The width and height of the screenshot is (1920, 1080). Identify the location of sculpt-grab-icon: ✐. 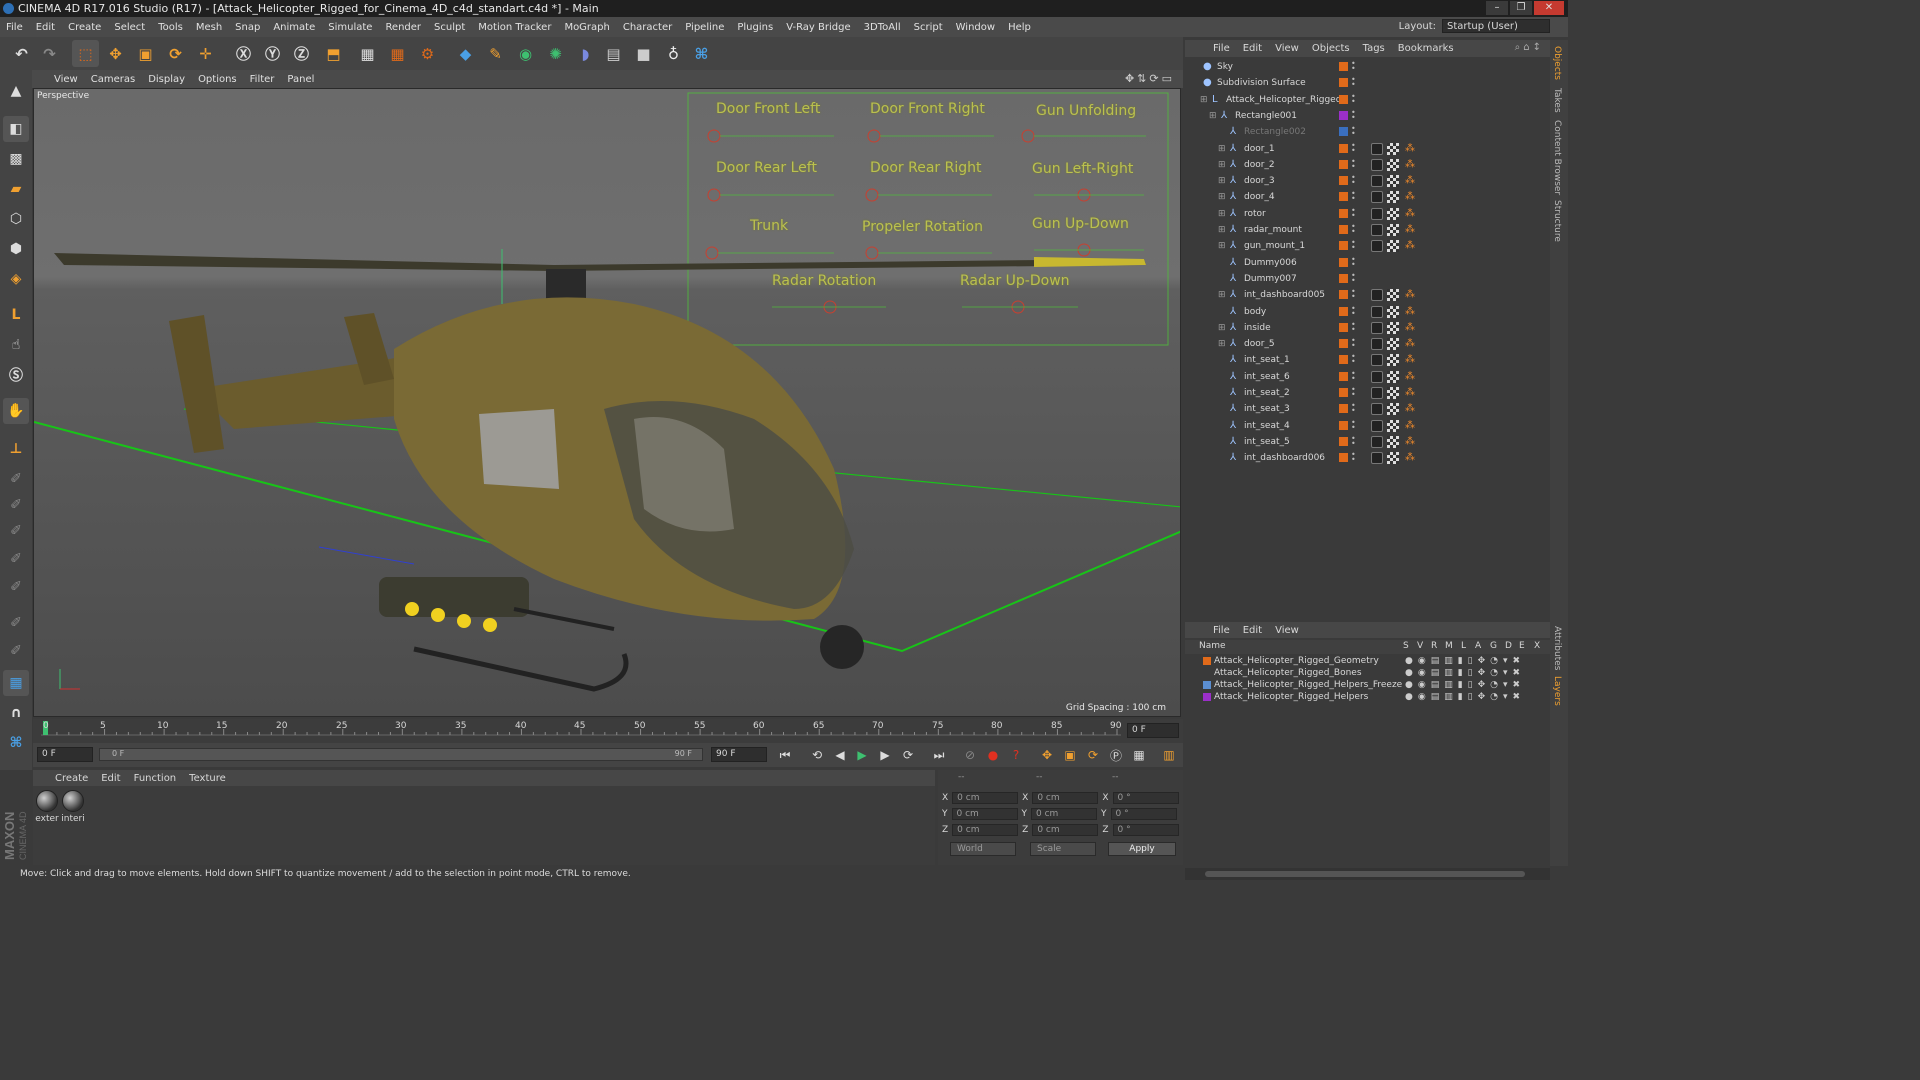
(16, 587).